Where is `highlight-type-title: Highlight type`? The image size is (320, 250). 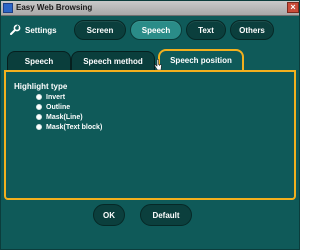
highlight-type-title: Highlight type is located at coordinates (41, 86).